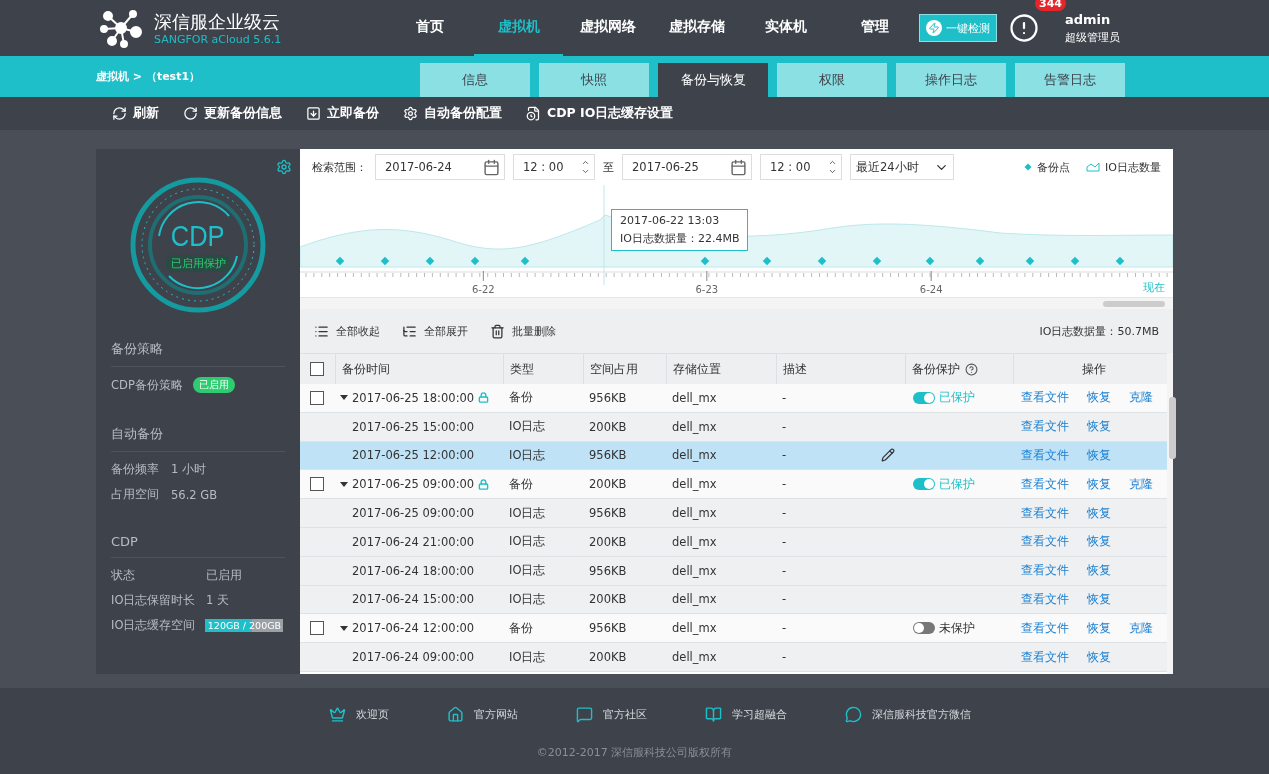  I want to click on table-cell: 2017-06-24 12:00:00, so click(413, 628).